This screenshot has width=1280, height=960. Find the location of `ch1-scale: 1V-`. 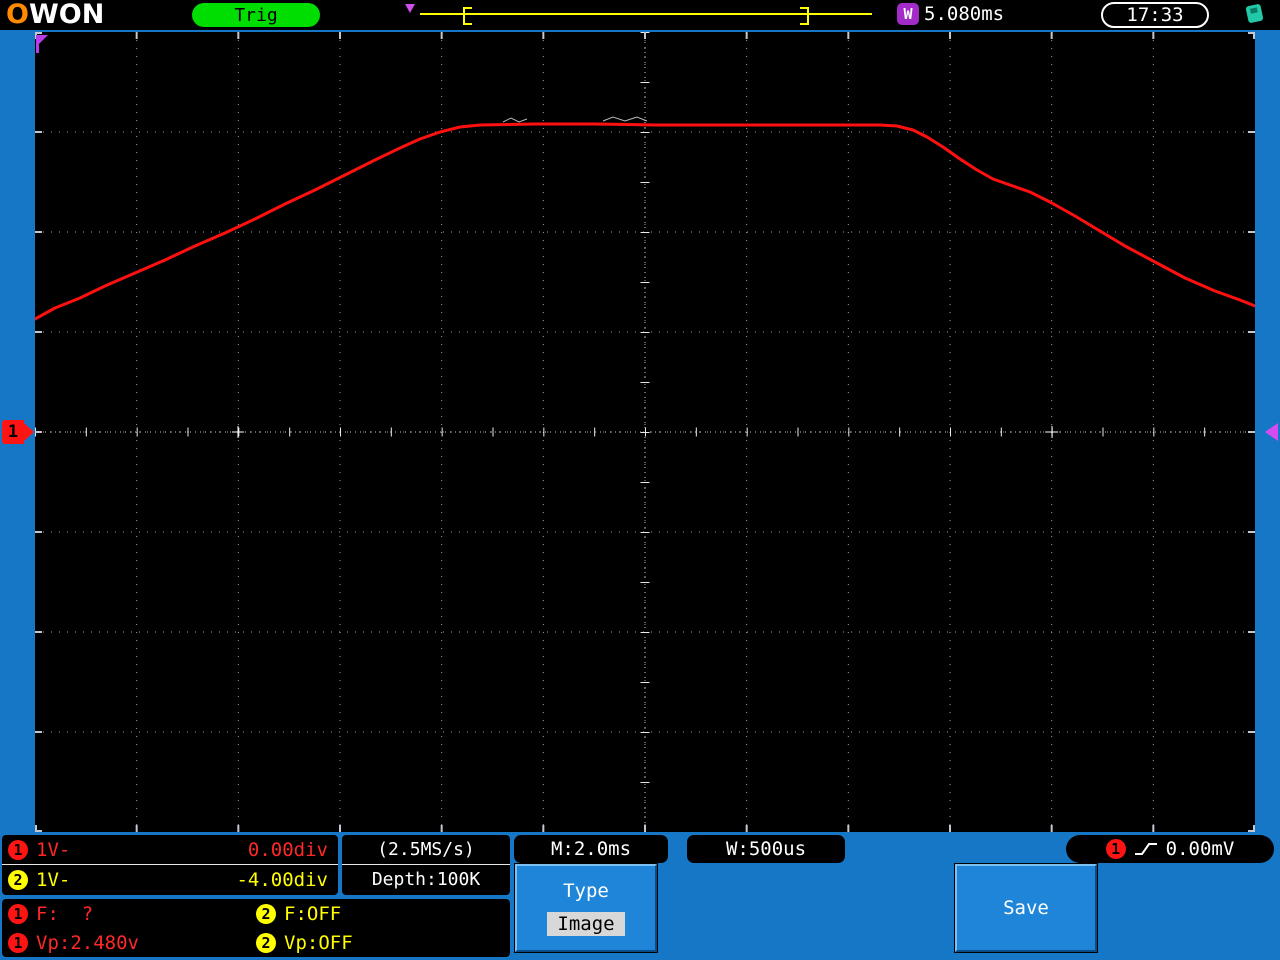

ch1-scale: 1V- is located at coordinates (53, 849).